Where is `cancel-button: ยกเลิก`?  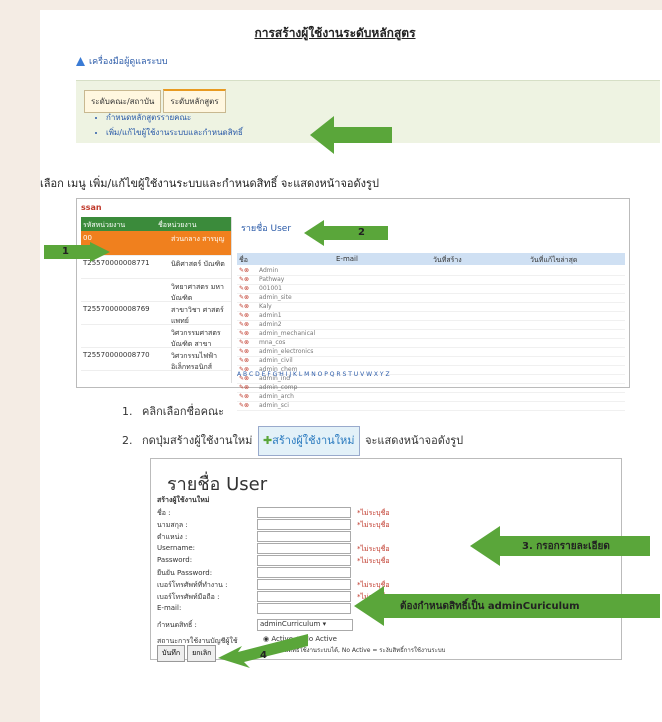
cancel-button: ยกเลิก is located at coordinates (202, 653).